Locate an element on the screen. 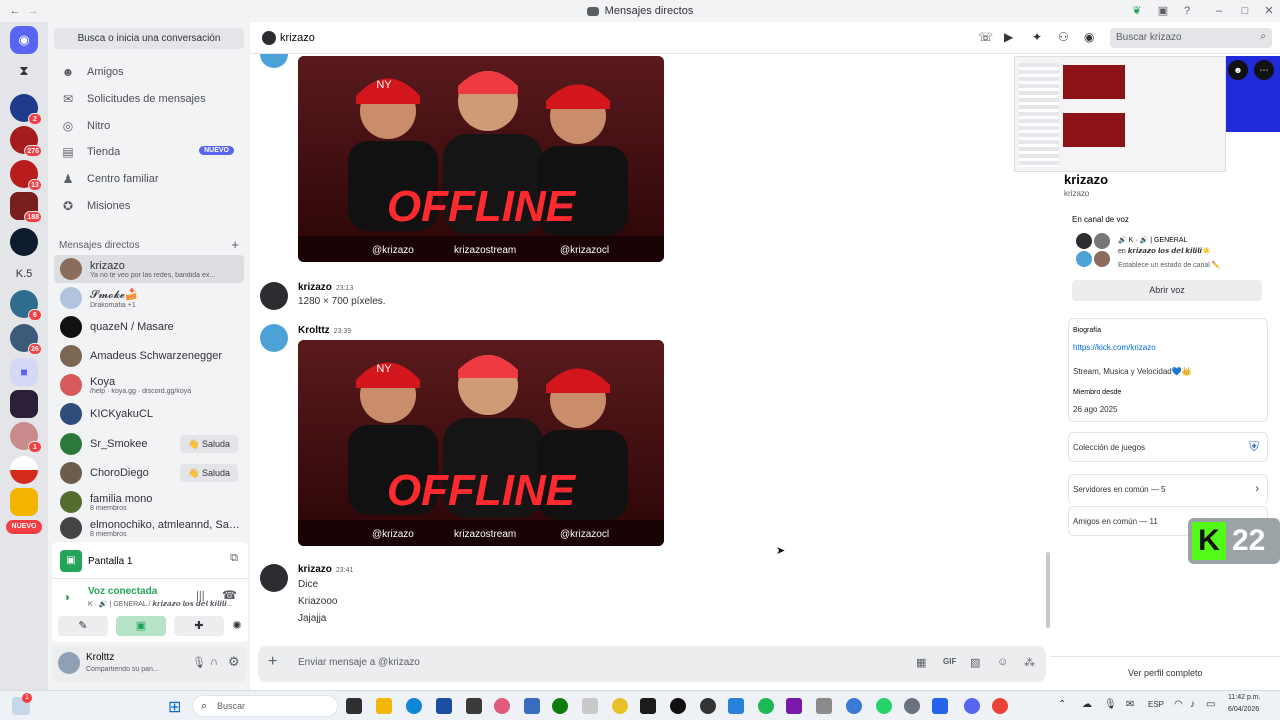 The width and height of the screenshot is (1280, 720). activities-button: ✚ is located at coordinates (199, 626).